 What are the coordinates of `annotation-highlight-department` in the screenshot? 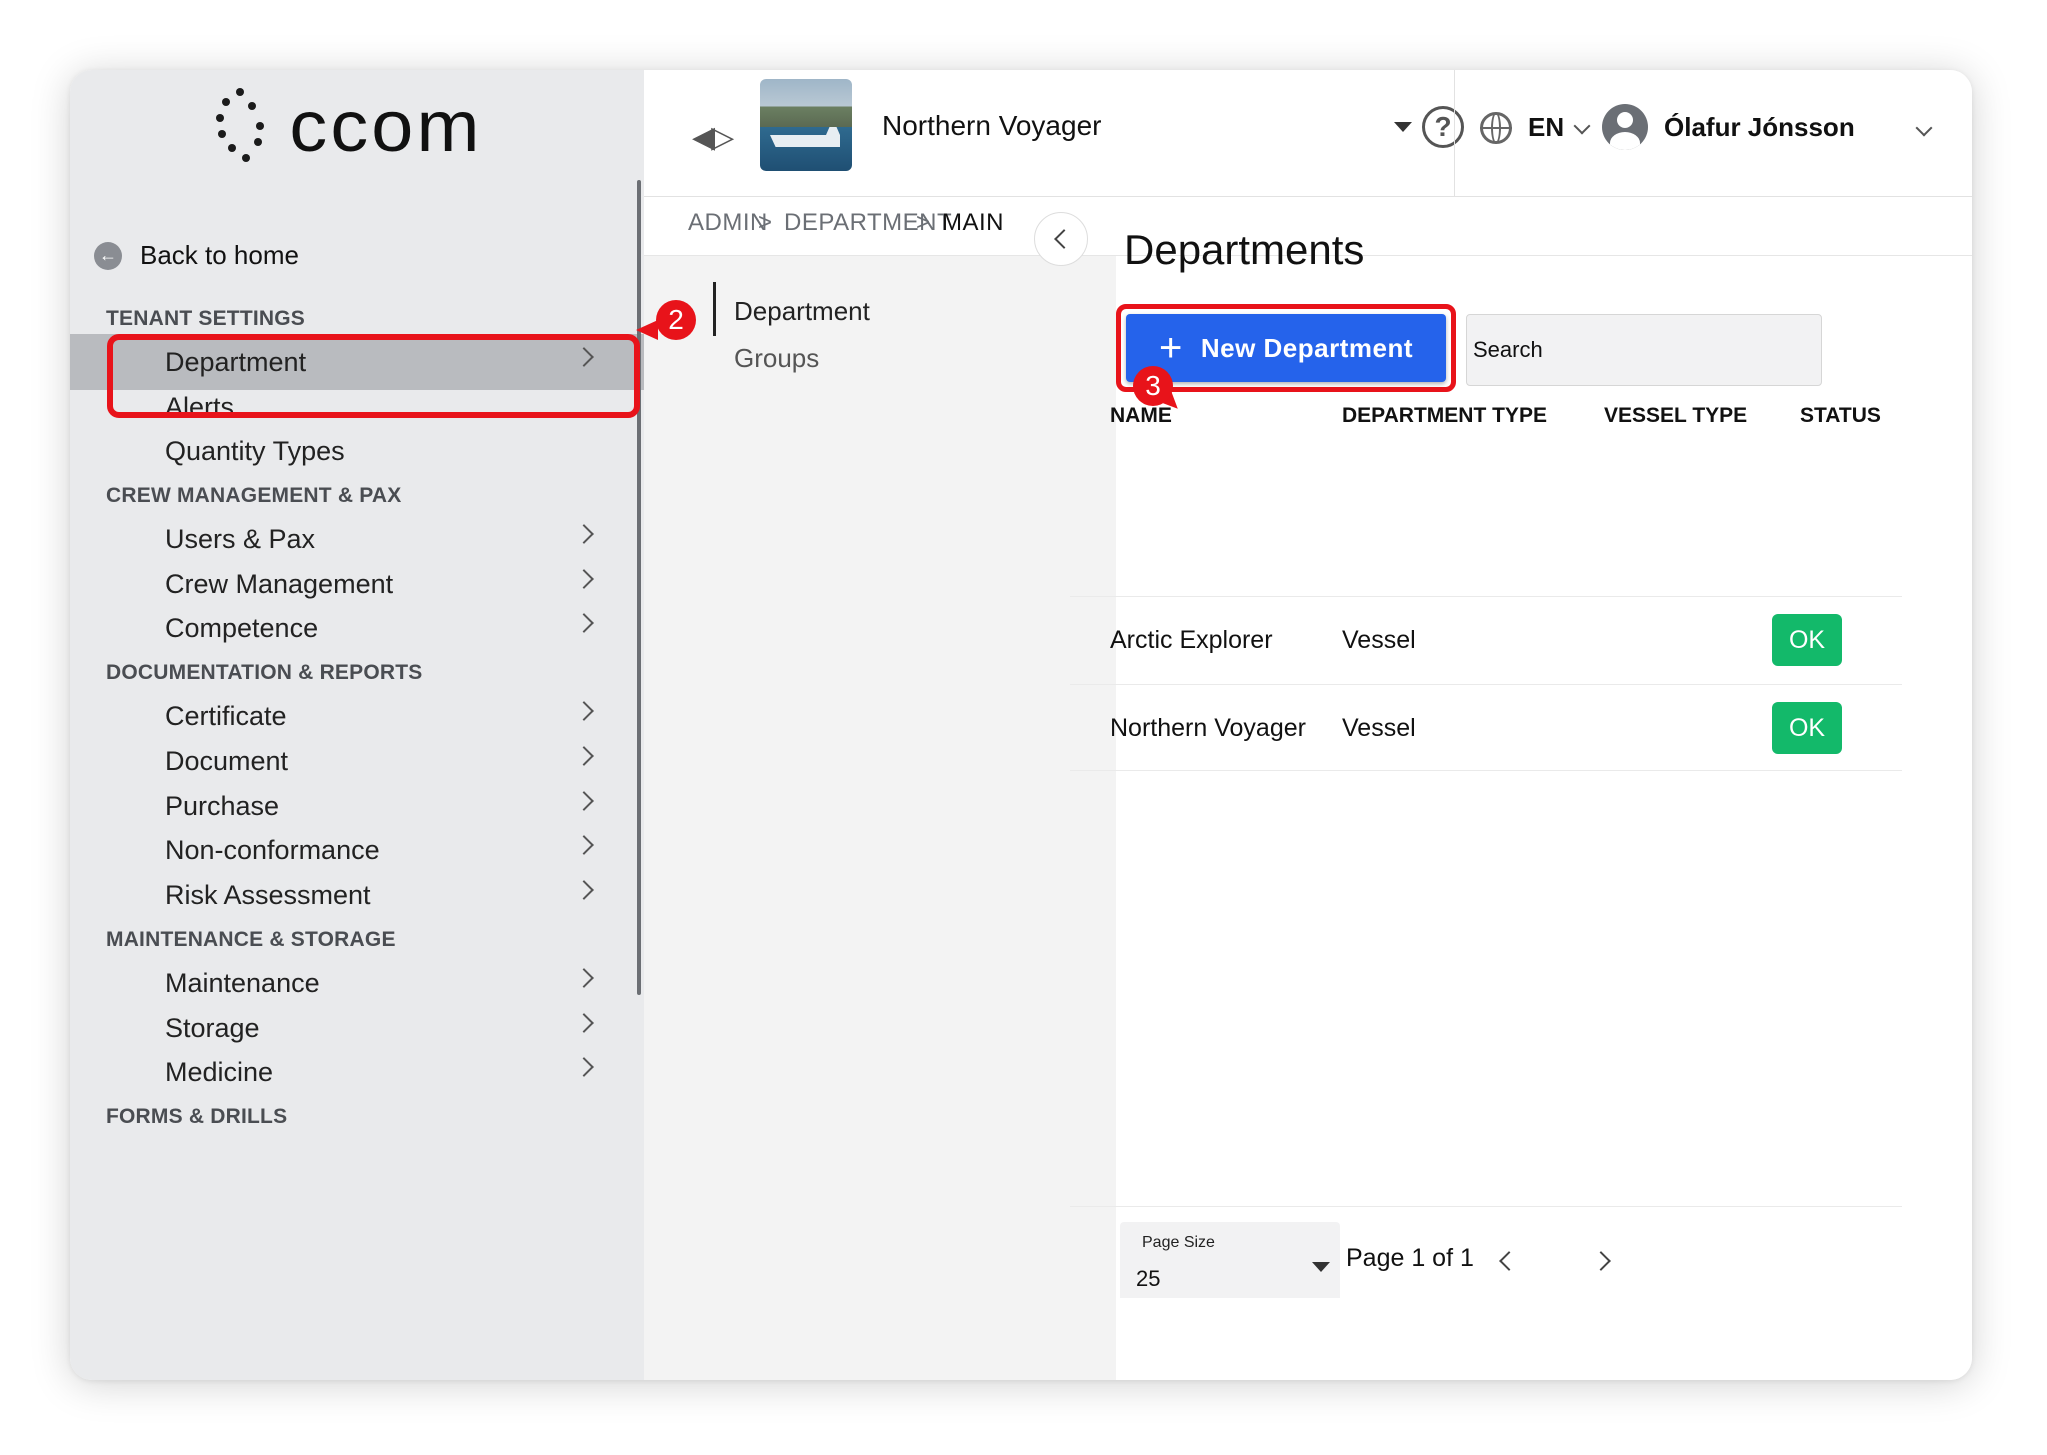 It's located at (373, 376).